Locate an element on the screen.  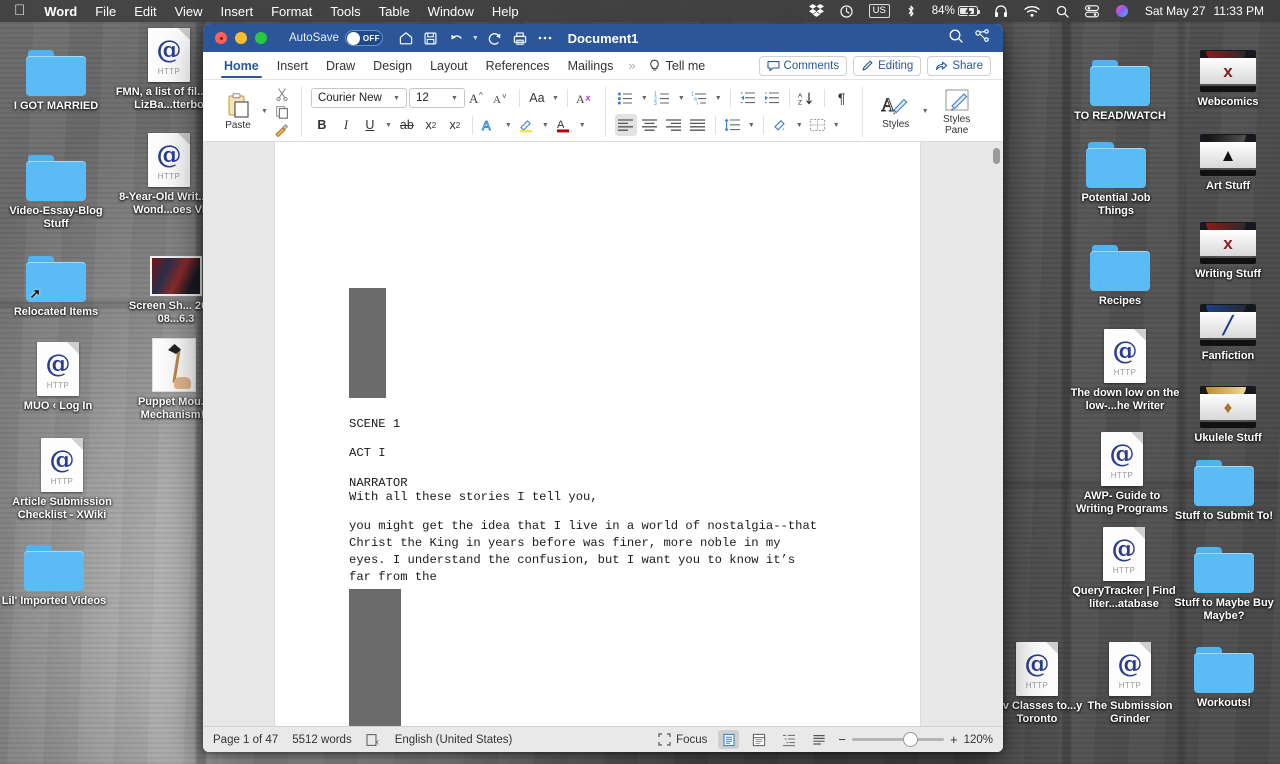
draft-view-button is located at coordinates (818, 739).